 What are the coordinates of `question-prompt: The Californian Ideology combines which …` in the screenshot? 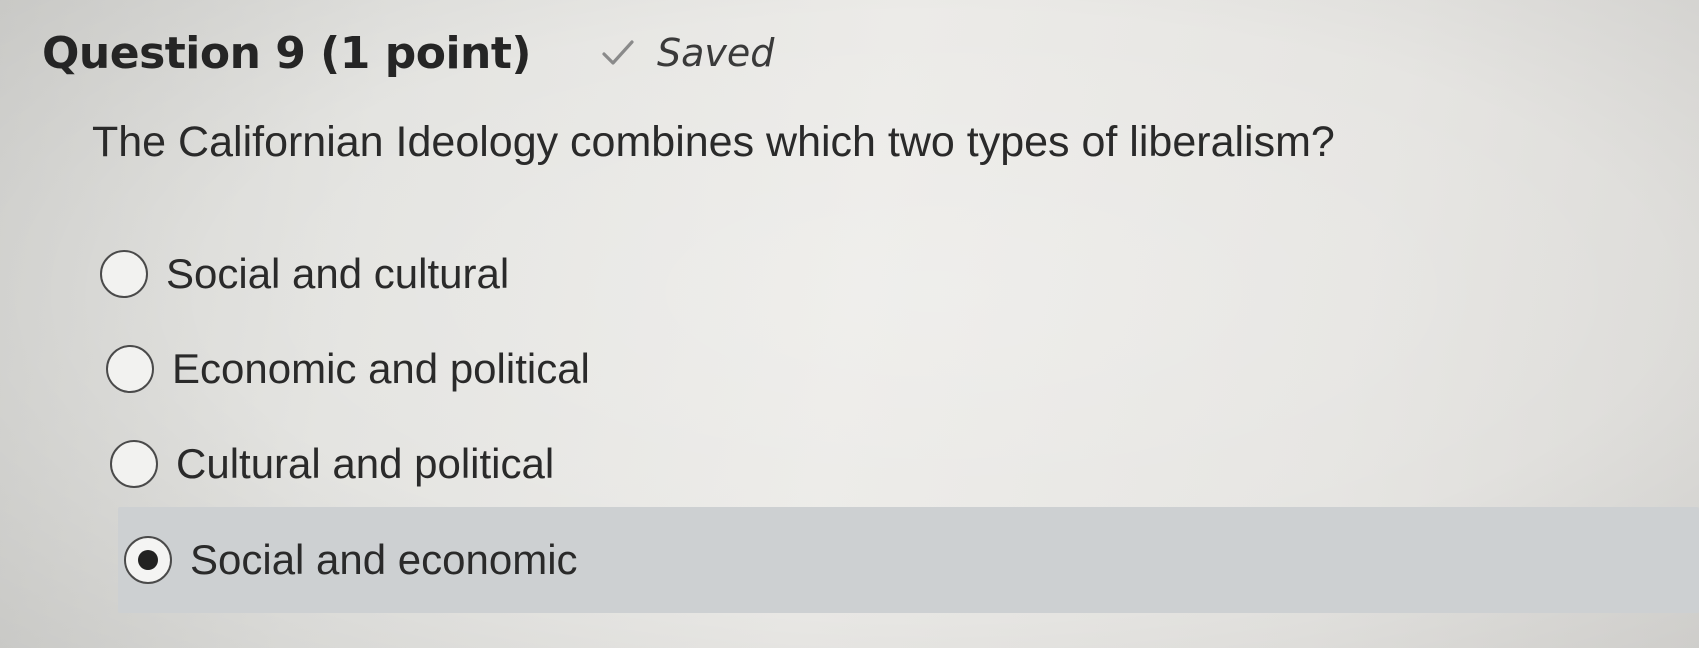 It's located at (713, 142).